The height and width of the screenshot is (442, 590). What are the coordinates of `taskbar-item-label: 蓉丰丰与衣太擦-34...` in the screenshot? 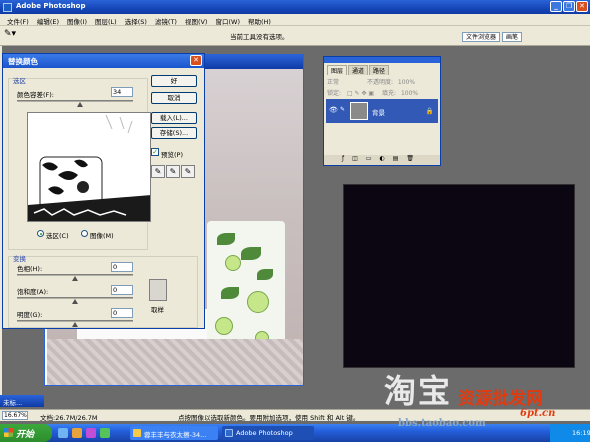 It's located at (175, 435).